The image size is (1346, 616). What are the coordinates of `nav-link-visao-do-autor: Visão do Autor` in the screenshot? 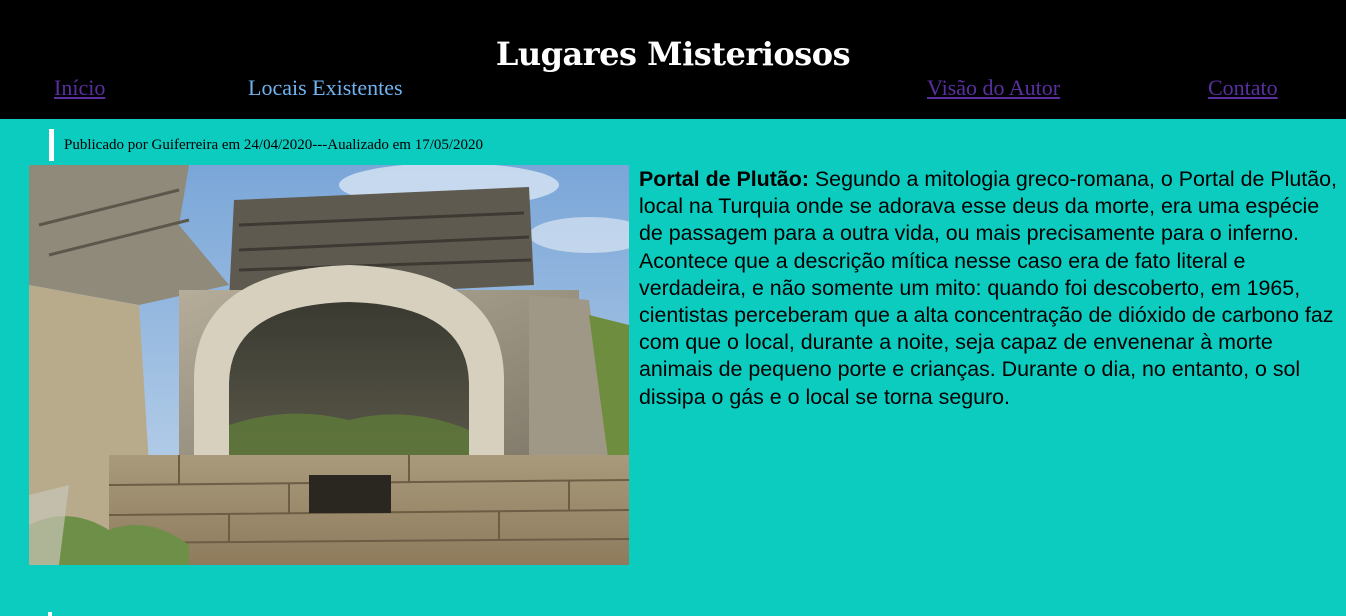 It's located at (993, 88).